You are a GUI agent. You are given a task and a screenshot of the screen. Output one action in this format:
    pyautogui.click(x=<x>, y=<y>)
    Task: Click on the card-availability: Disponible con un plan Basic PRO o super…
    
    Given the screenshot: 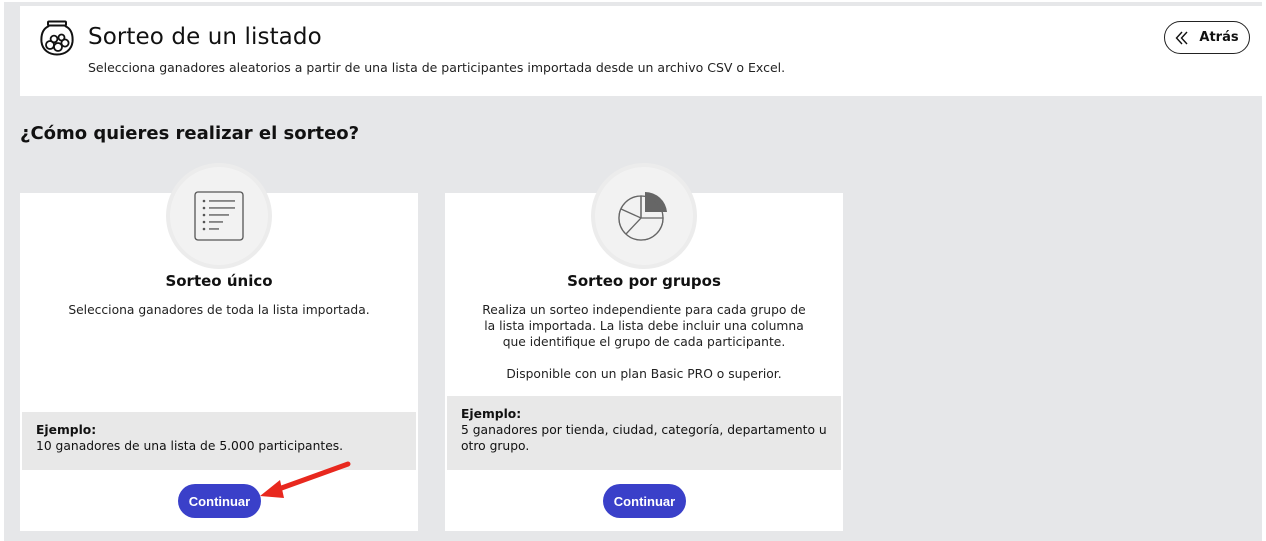 What is the action you would take?
    pyautogui.click(x=644, y=374)
    